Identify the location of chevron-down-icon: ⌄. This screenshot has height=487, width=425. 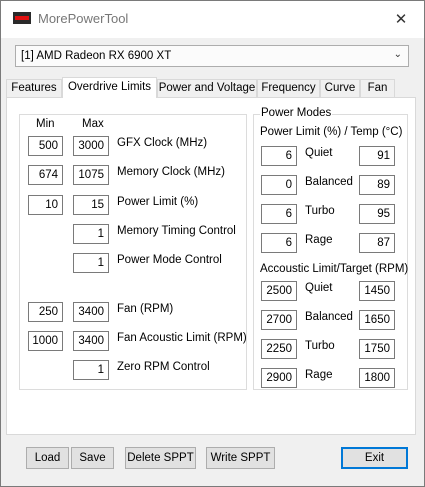
(397, 54).